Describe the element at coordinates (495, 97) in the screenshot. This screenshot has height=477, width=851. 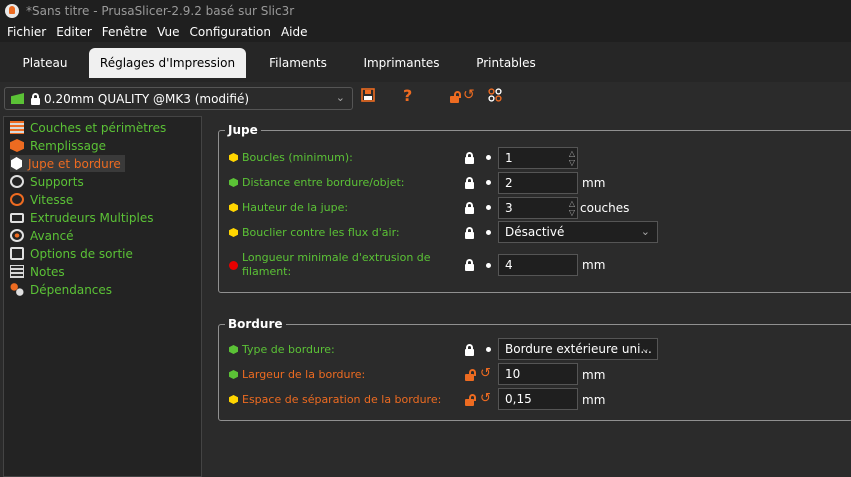
I see `compare-icon` at that location.